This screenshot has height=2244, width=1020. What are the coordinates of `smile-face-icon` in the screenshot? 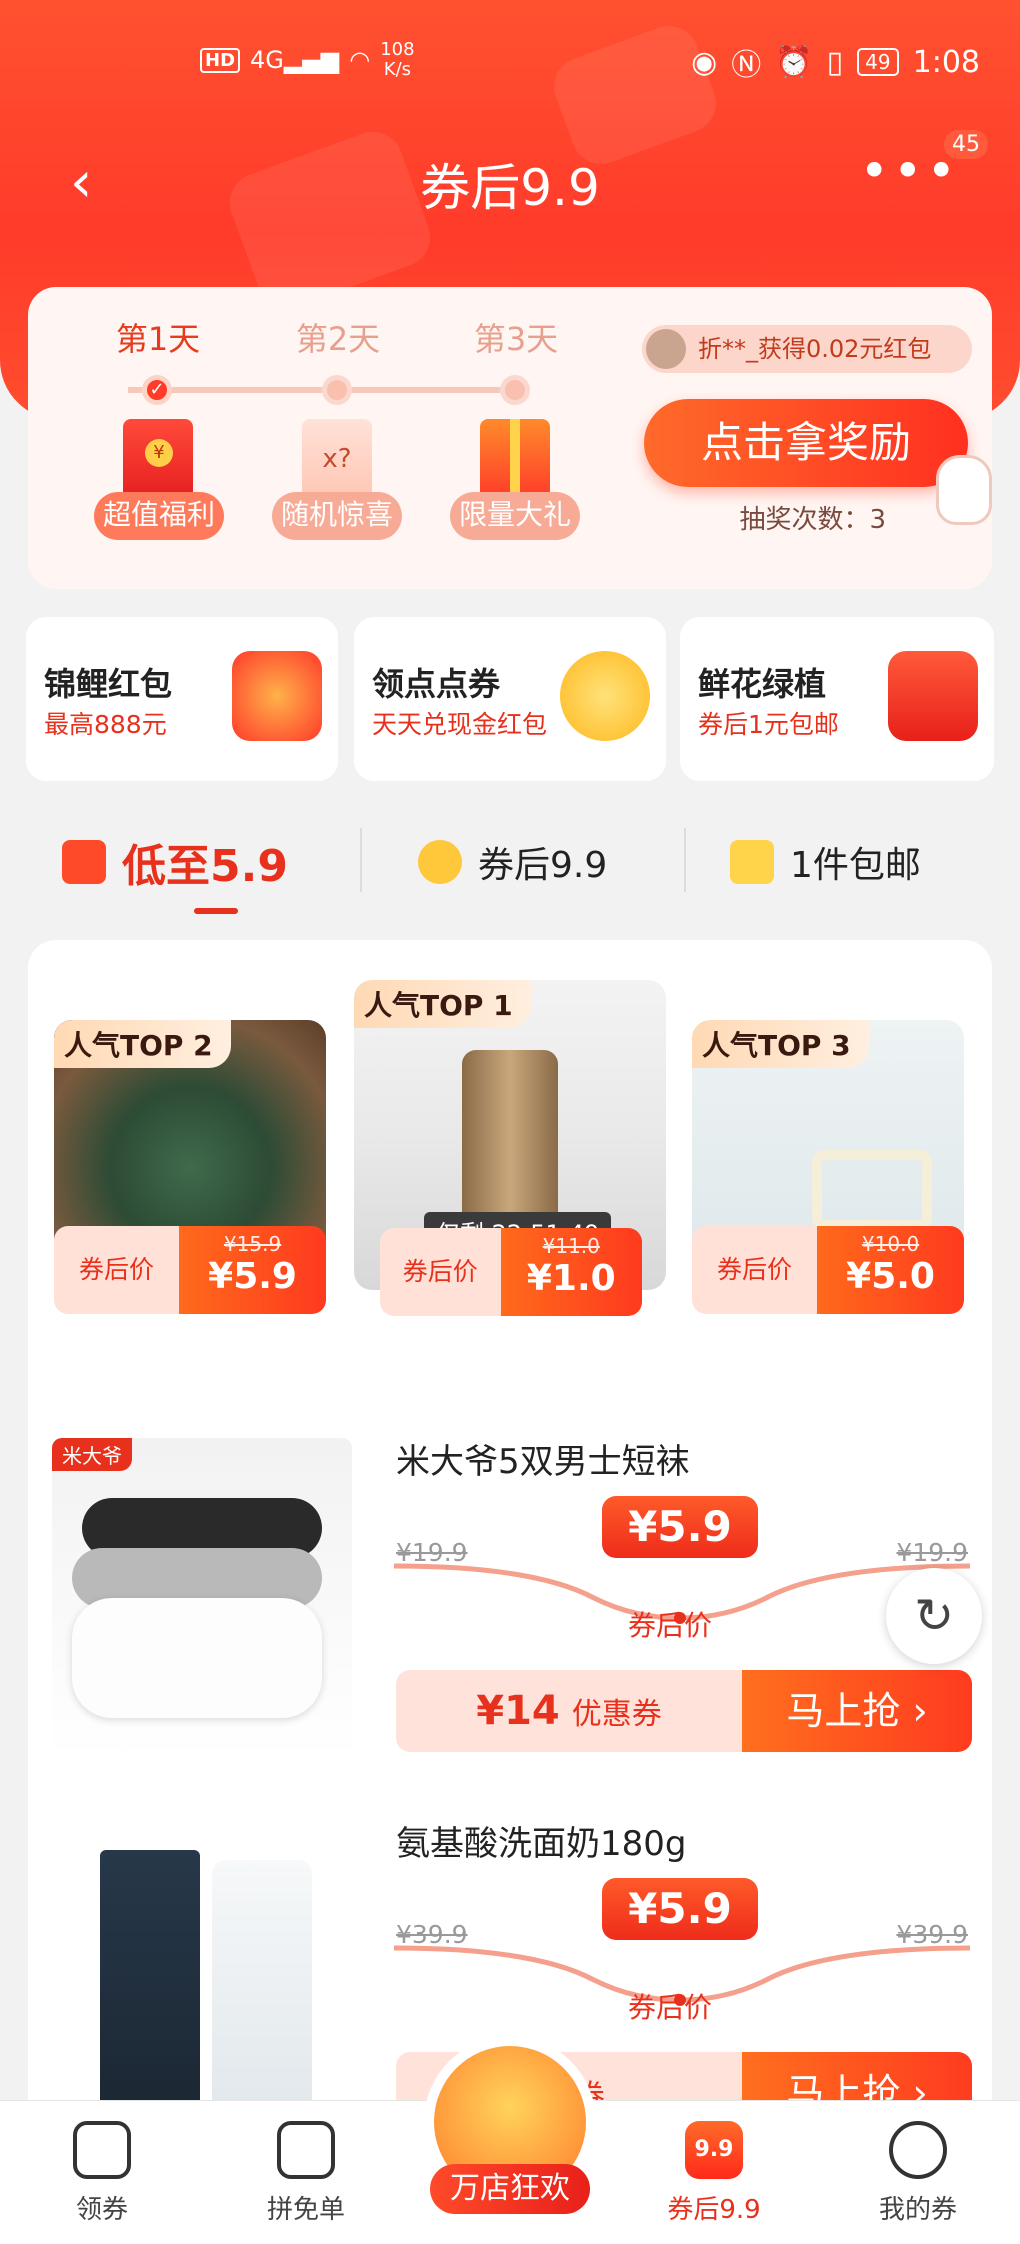 It's located at (918, 2150).